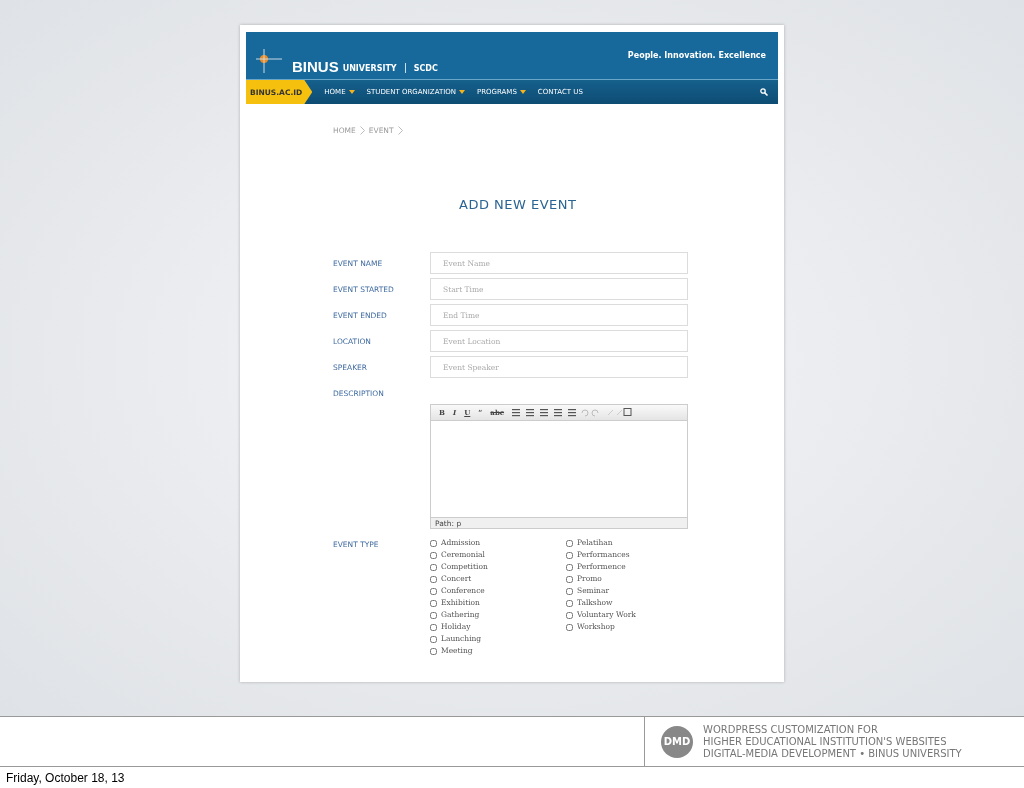 Image resolution: width=1024 pixels, height=788 pixels. What do you see at coordinates (696, 55) in the screenshot?
I see `tagline: People. Innovation. Excellence` at bounding box center [696, 55].